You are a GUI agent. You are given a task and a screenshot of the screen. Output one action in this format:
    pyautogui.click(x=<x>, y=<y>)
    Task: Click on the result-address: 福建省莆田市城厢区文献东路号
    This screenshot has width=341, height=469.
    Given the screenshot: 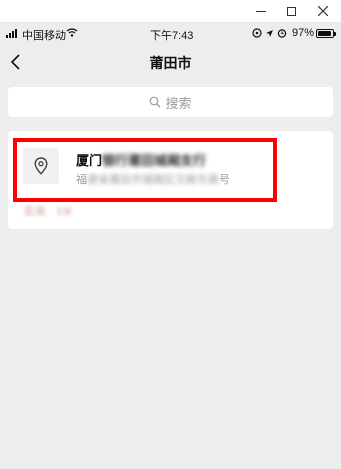 What is the action you would take?
    pyautogui.click(x=153, y=179)
    